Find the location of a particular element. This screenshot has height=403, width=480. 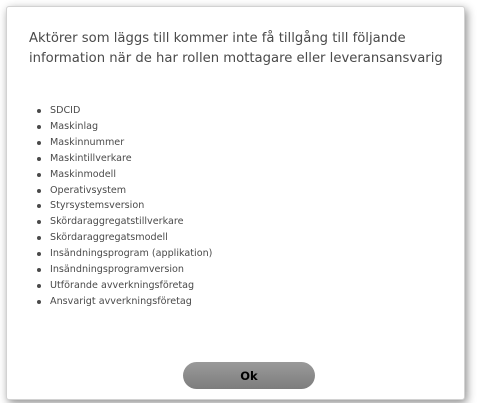

list-item-ansvarigt-avverkningsforetag: Ansvarigt avverkningsföretag is located at coordinates (123, 302).